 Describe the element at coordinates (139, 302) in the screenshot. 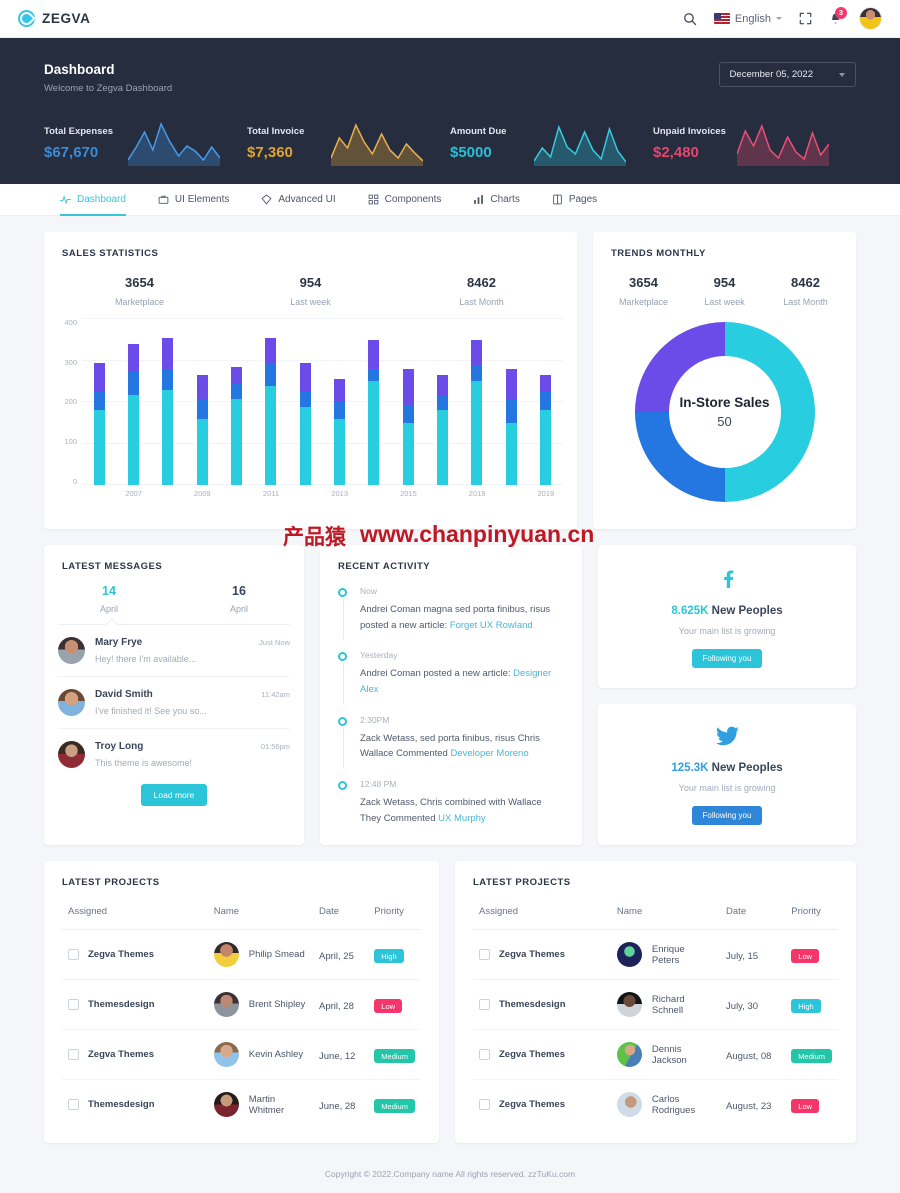

I see `summary-label: Marketplace` at that location.